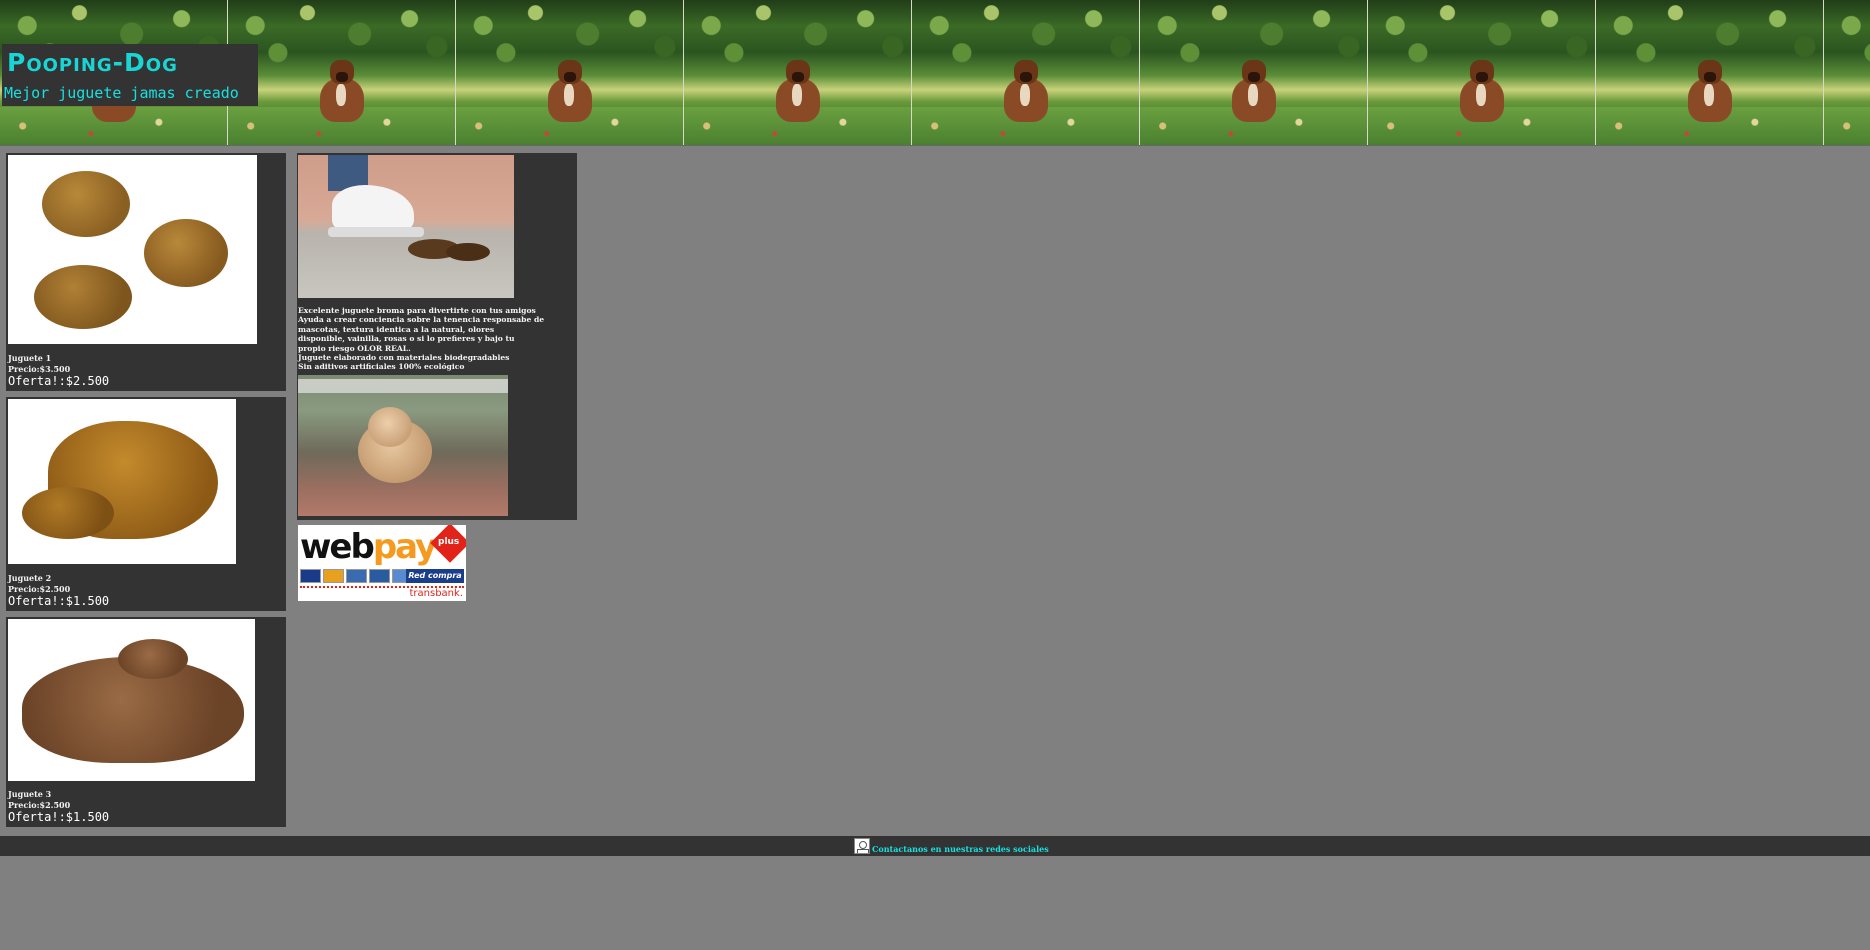 This screenshot has height=950, width=1870. I want to click on contact-link: Contactanos en nuestras redes sociales, so click(960, 849).